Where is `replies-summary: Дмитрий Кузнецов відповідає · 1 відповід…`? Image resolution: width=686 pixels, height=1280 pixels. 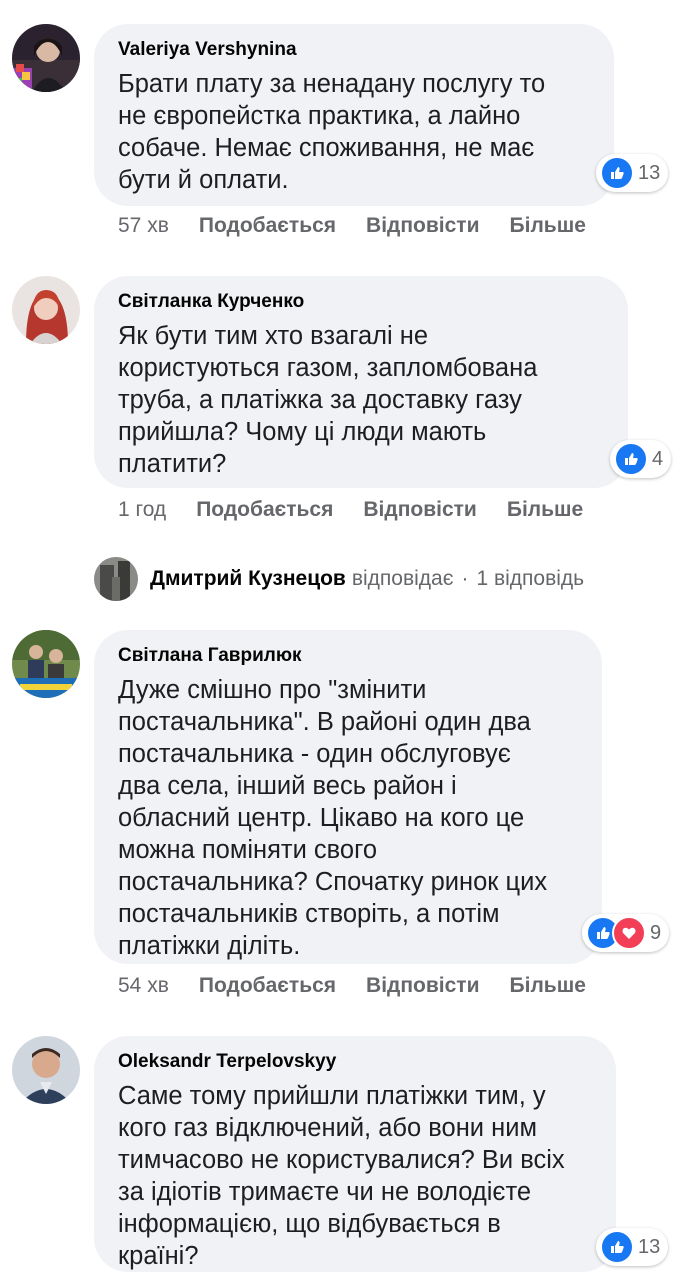 replies-summary: Дмитрий Кузнецов відповідає · 1 відповід… is located at coordinates (339, 579).